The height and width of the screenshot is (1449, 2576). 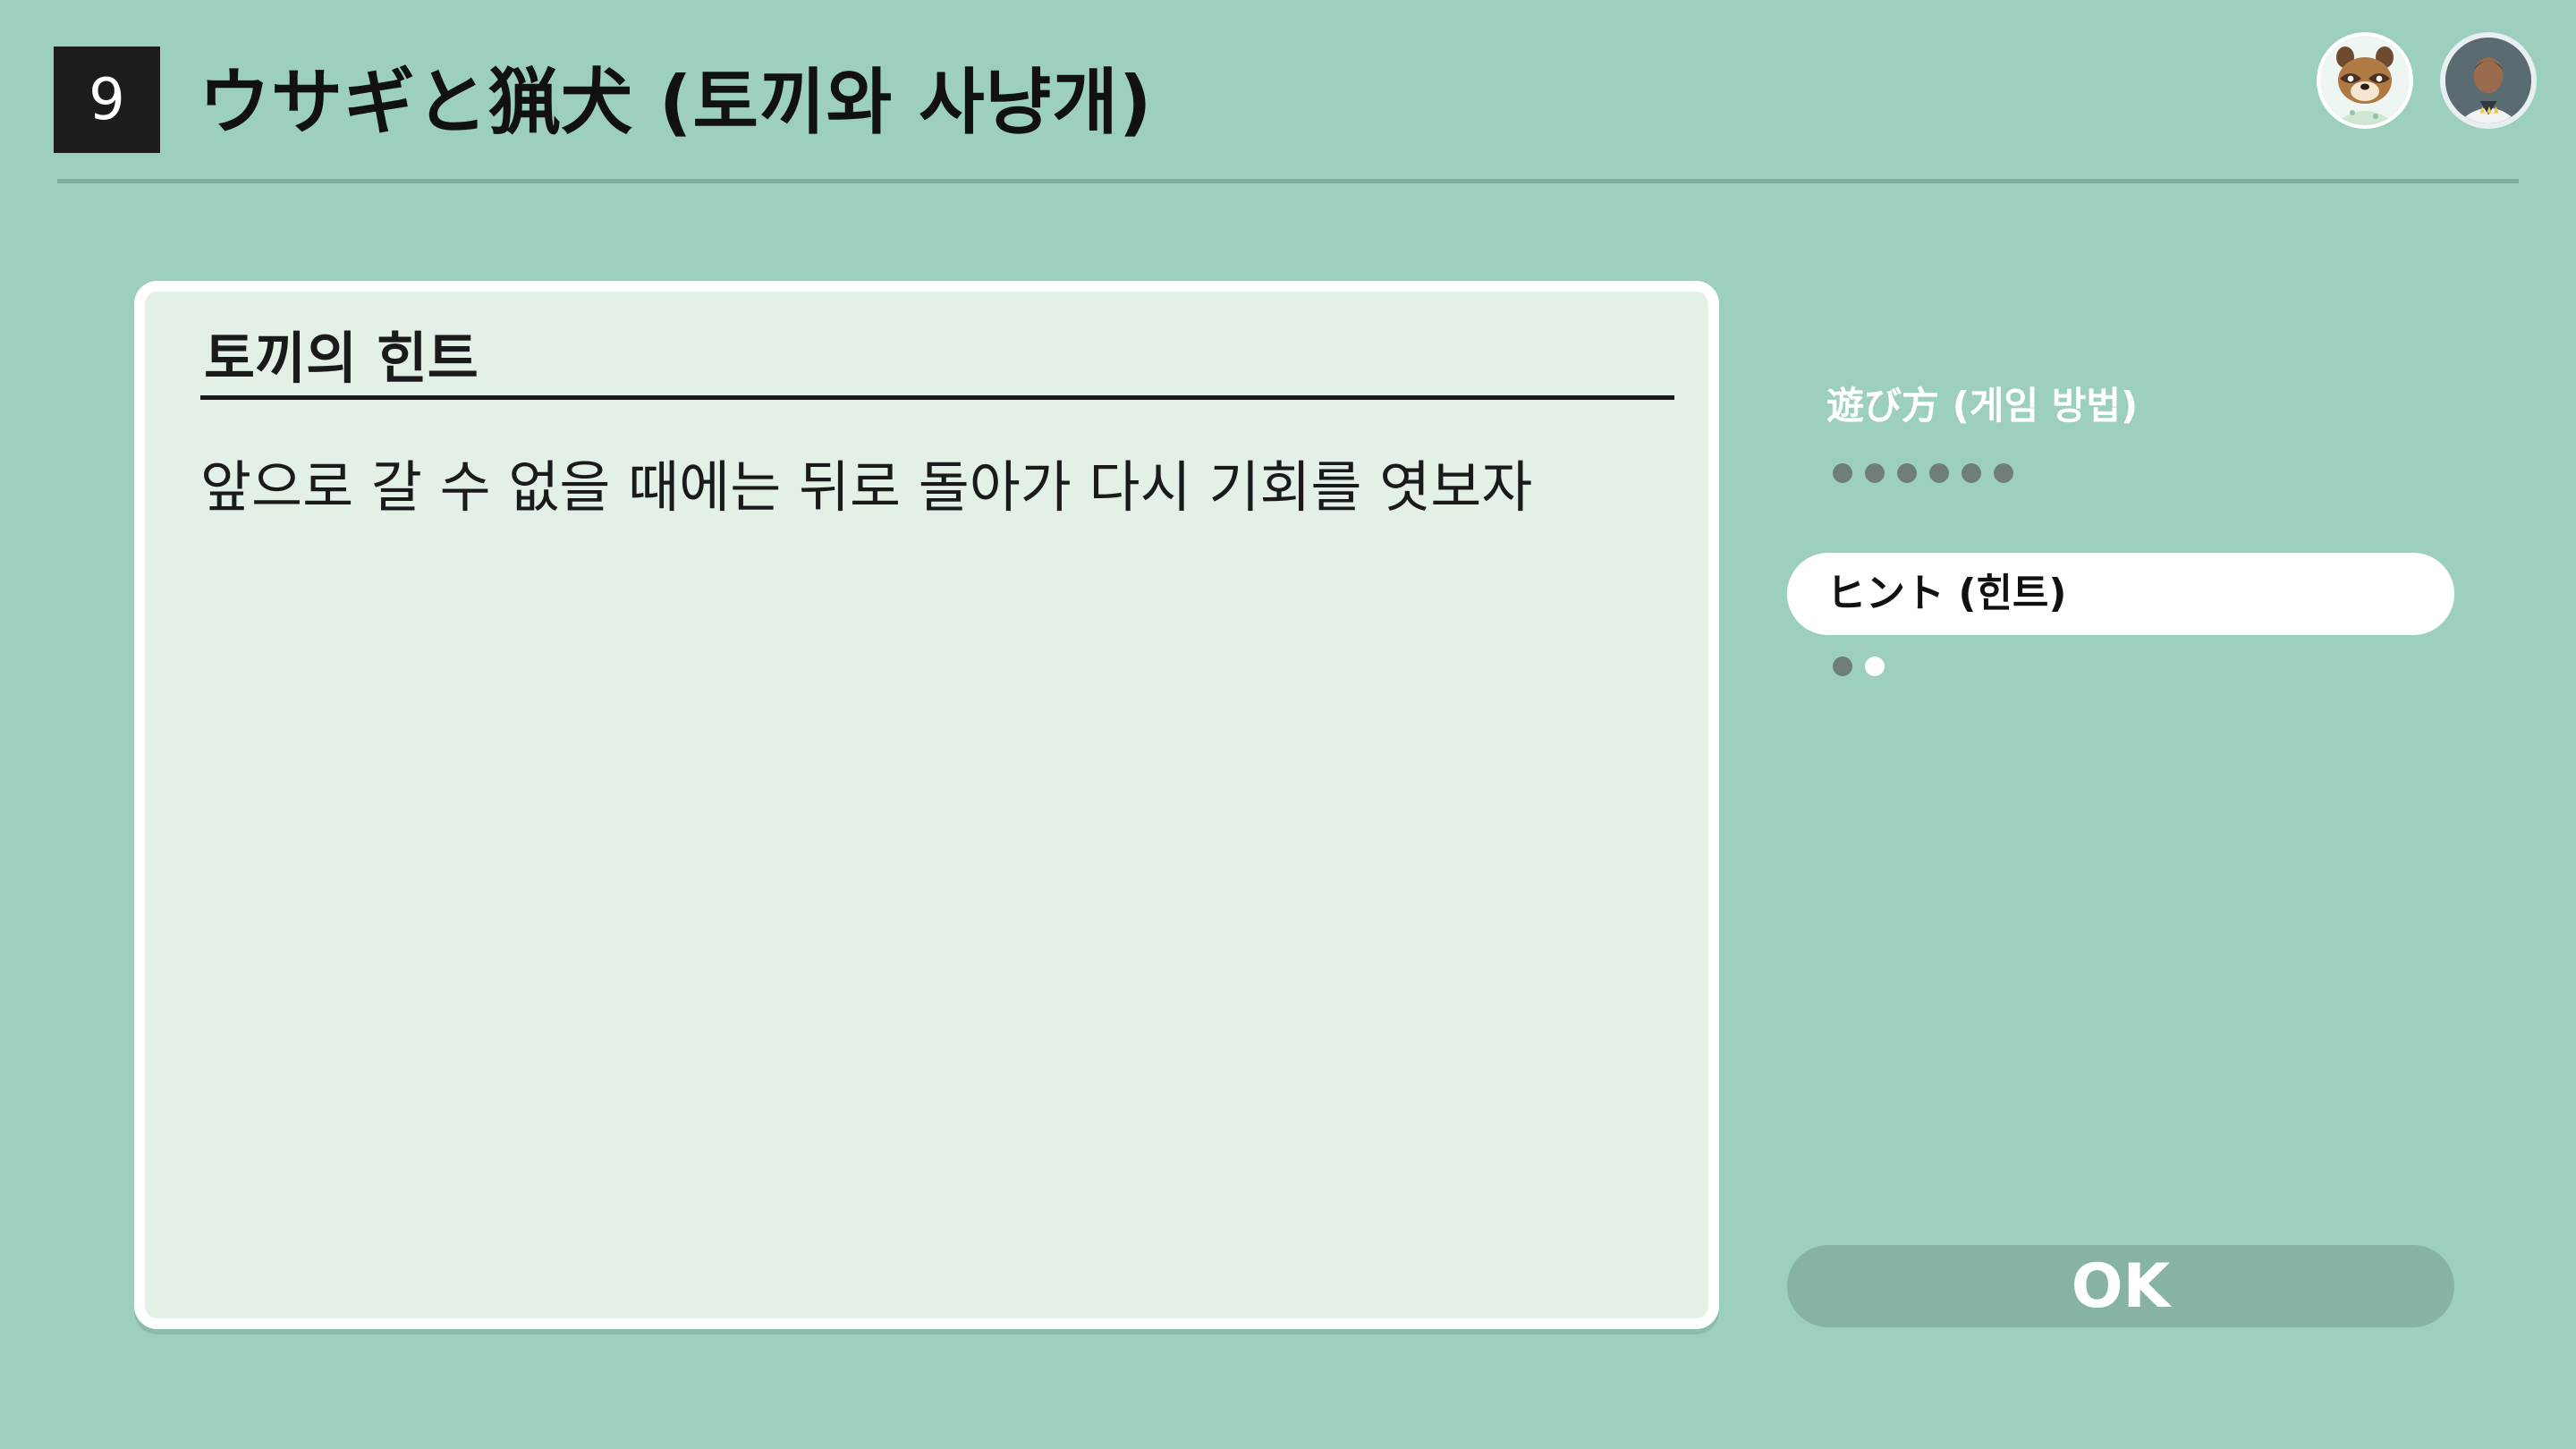 What do you see at coordinates (1859, 666) in the screenshot?
I see `hint-page-dots` at bounding box center [1859, 666].